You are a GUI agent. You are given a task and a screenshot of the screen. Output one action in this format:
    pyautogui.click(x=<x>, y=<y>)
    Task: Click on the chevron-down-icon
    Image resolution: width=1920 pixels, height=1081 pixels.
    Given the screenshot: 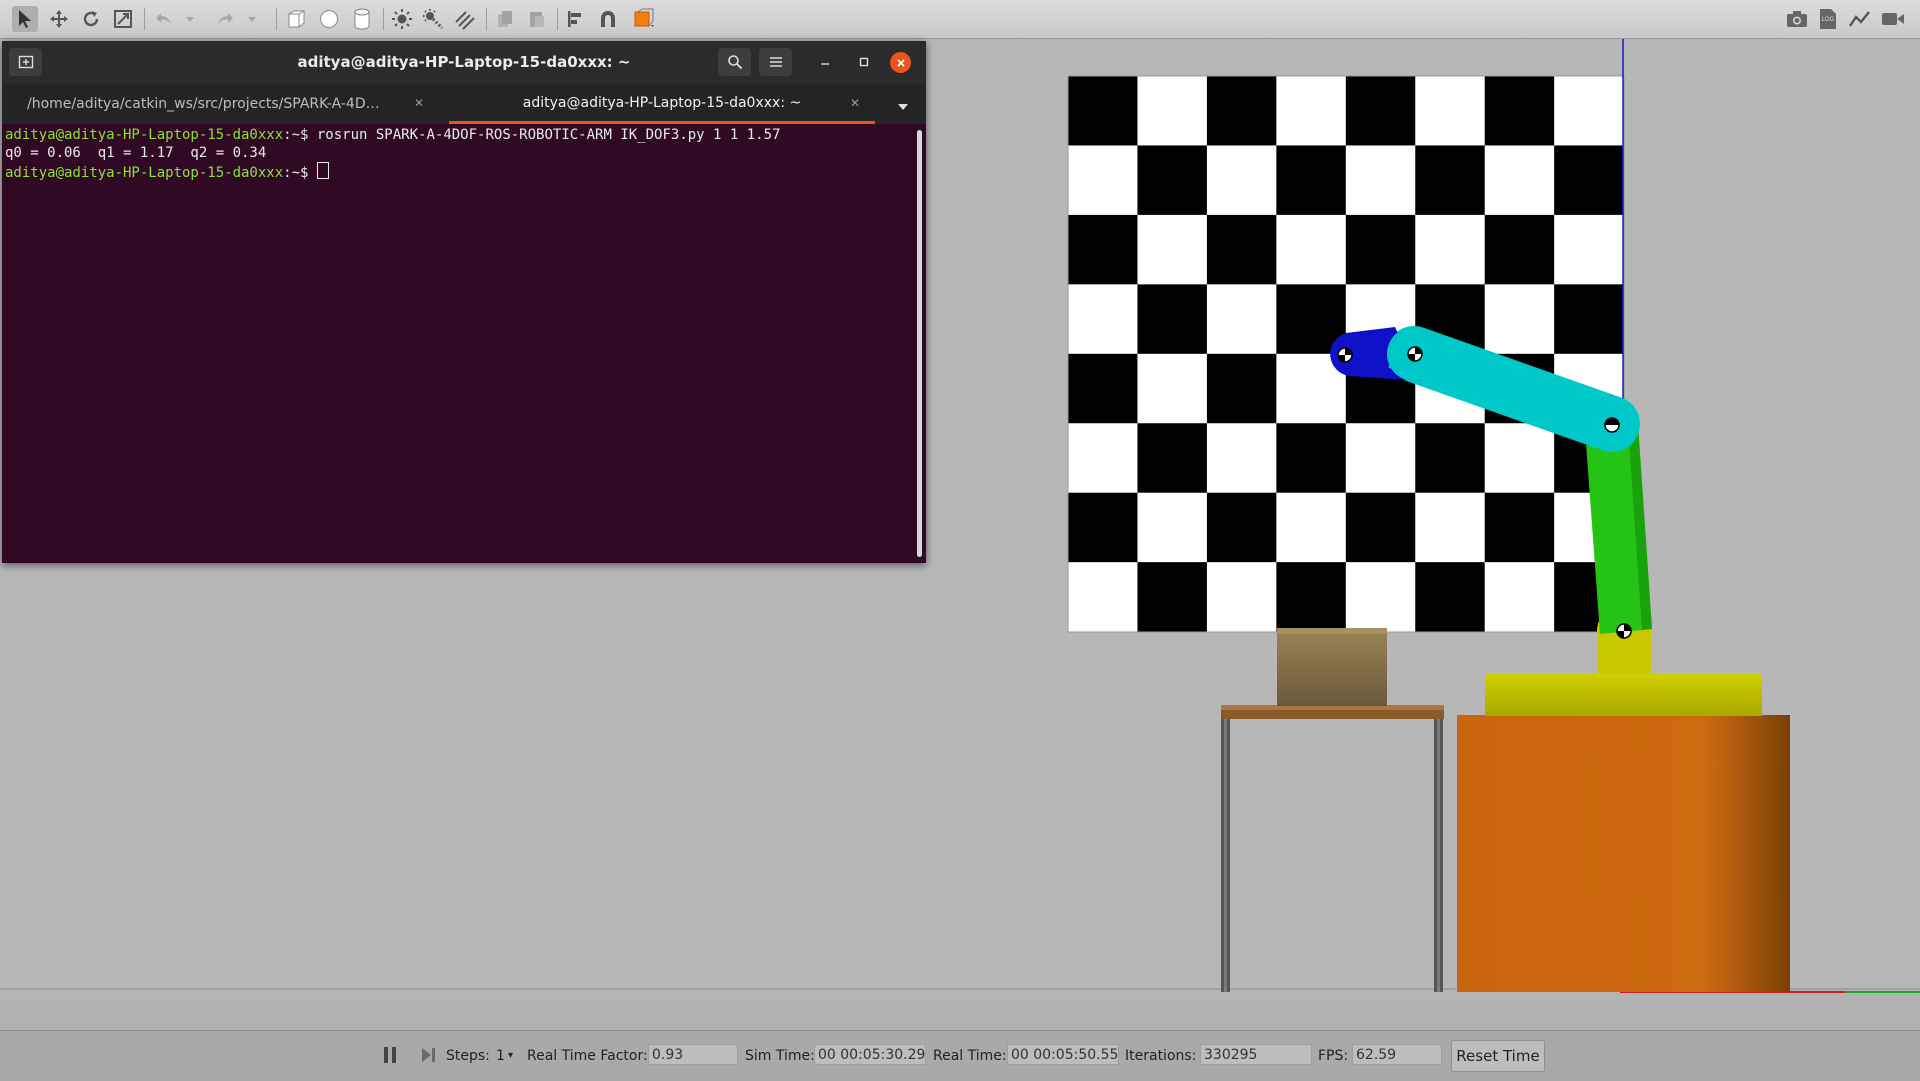 What is the action you would take?
    pyautogui.click(x=903, y=107)
    